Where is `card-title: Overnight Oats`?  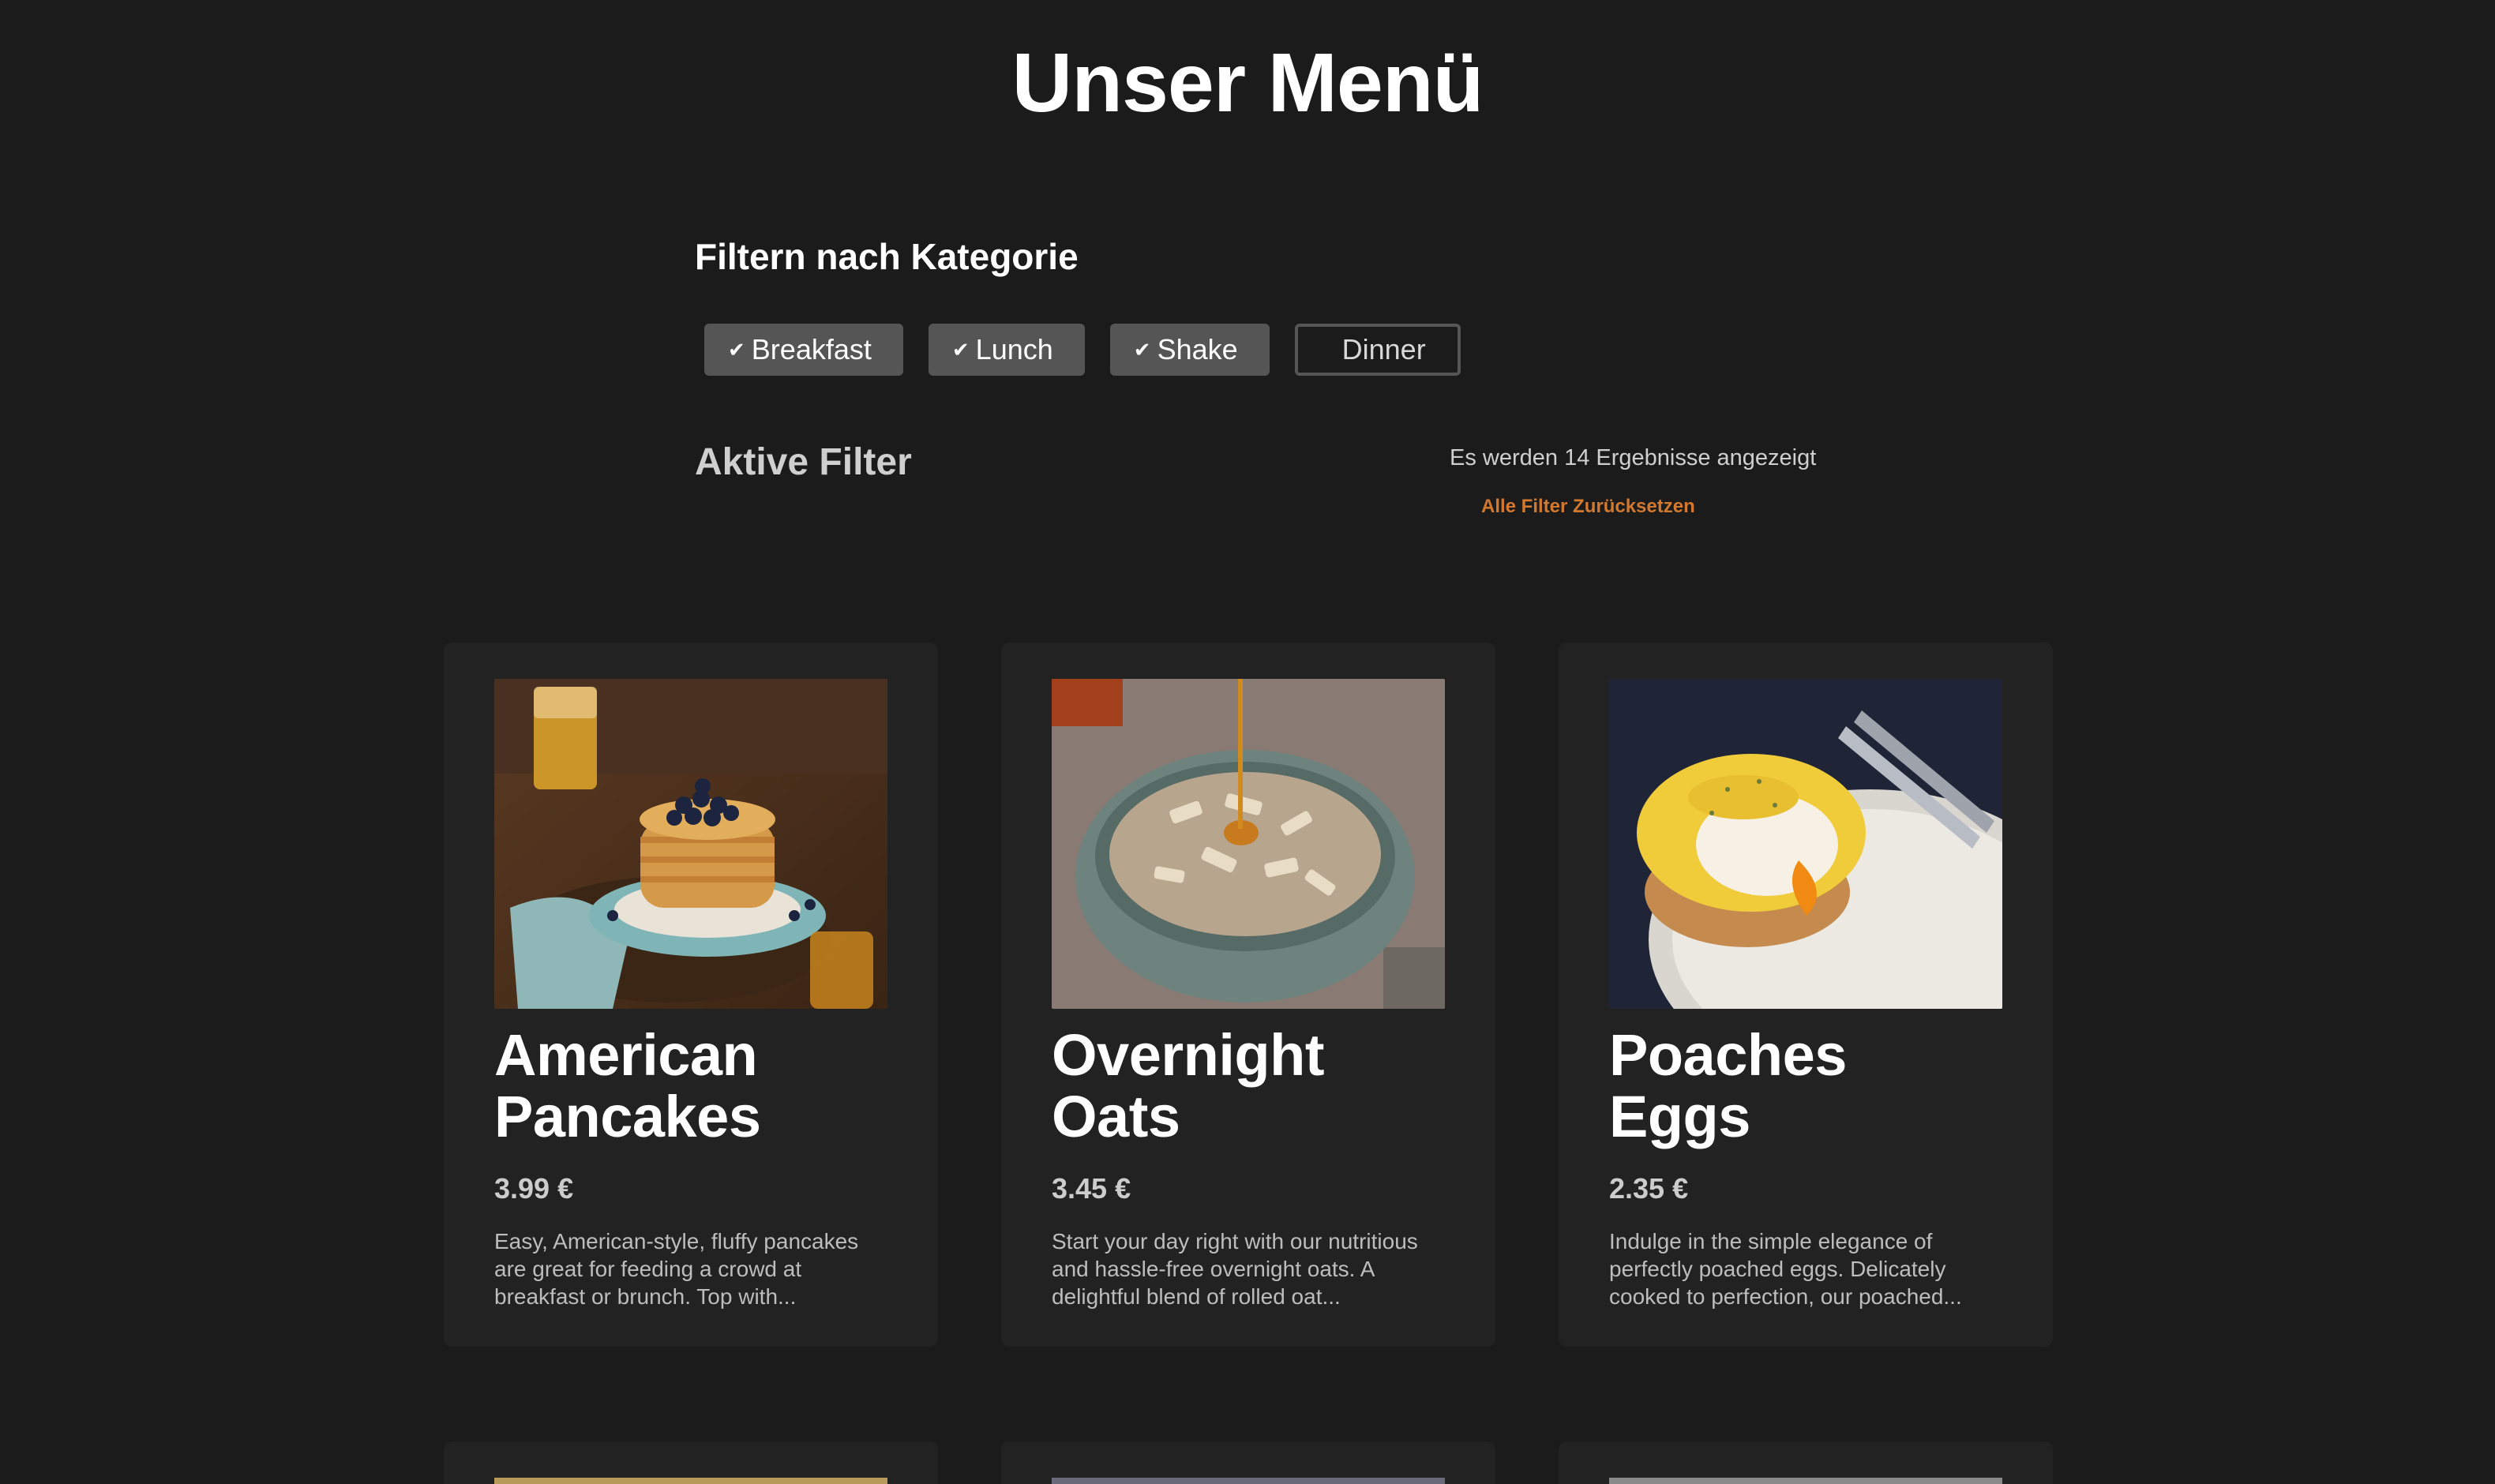
card-title: Overnight Oats is located at coordinates (1188, 1085).